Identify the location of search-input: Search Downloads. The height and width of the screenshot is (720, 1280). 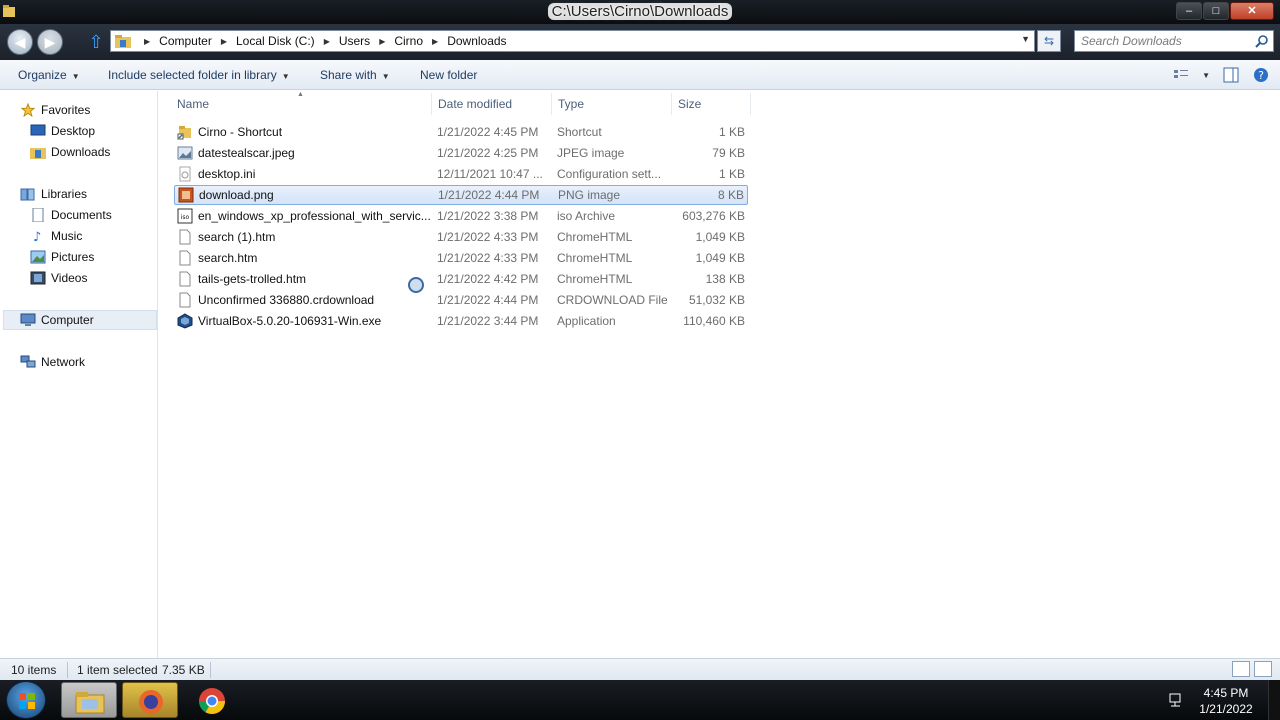
(1174, 41).